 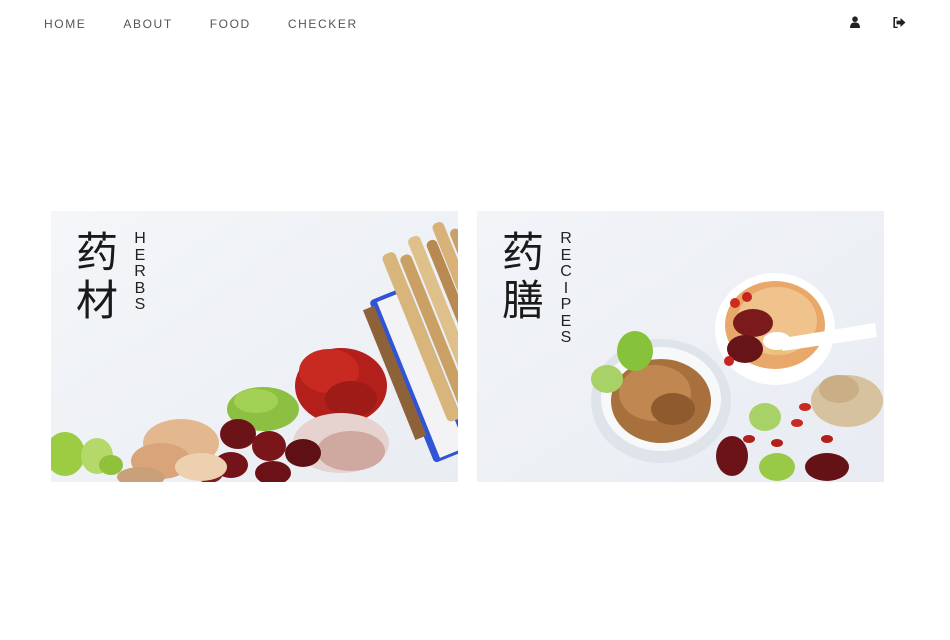 What do you see at coordinates (566, 304) in the screenshot?
I see `title-letter: P` at bounding box center [566, 304].